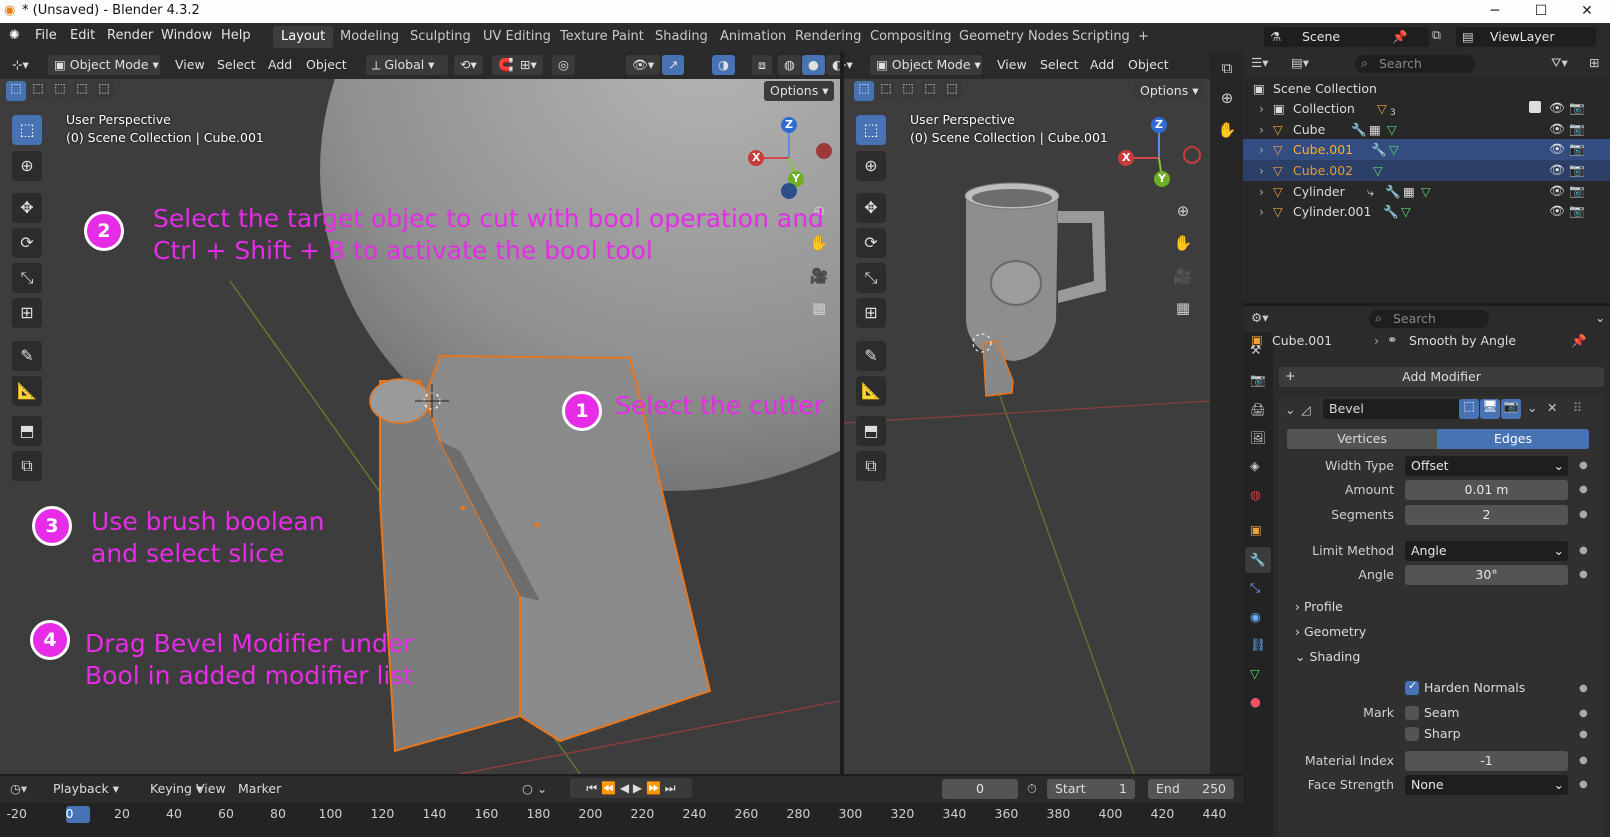 The image size is (1610, 837). What do you see at coordinates (1101, 37) in the screenshot?
I see `tab-scripting: Scripting` at bounding box center [1101, 37].